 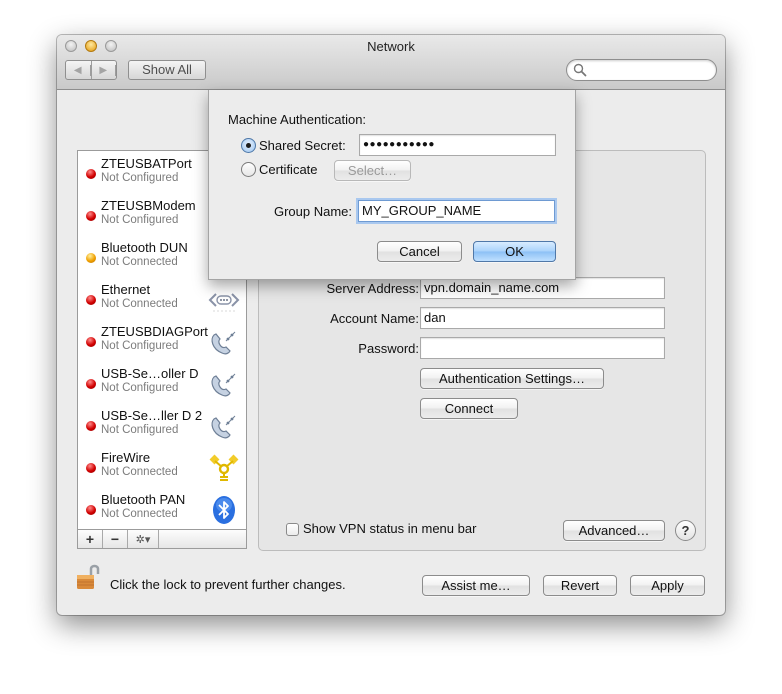 What do you see at coordinates (146, 163) in the screenshot?
I see `service-name: ZTEUSBATPort` at bounding box center [146, 163].